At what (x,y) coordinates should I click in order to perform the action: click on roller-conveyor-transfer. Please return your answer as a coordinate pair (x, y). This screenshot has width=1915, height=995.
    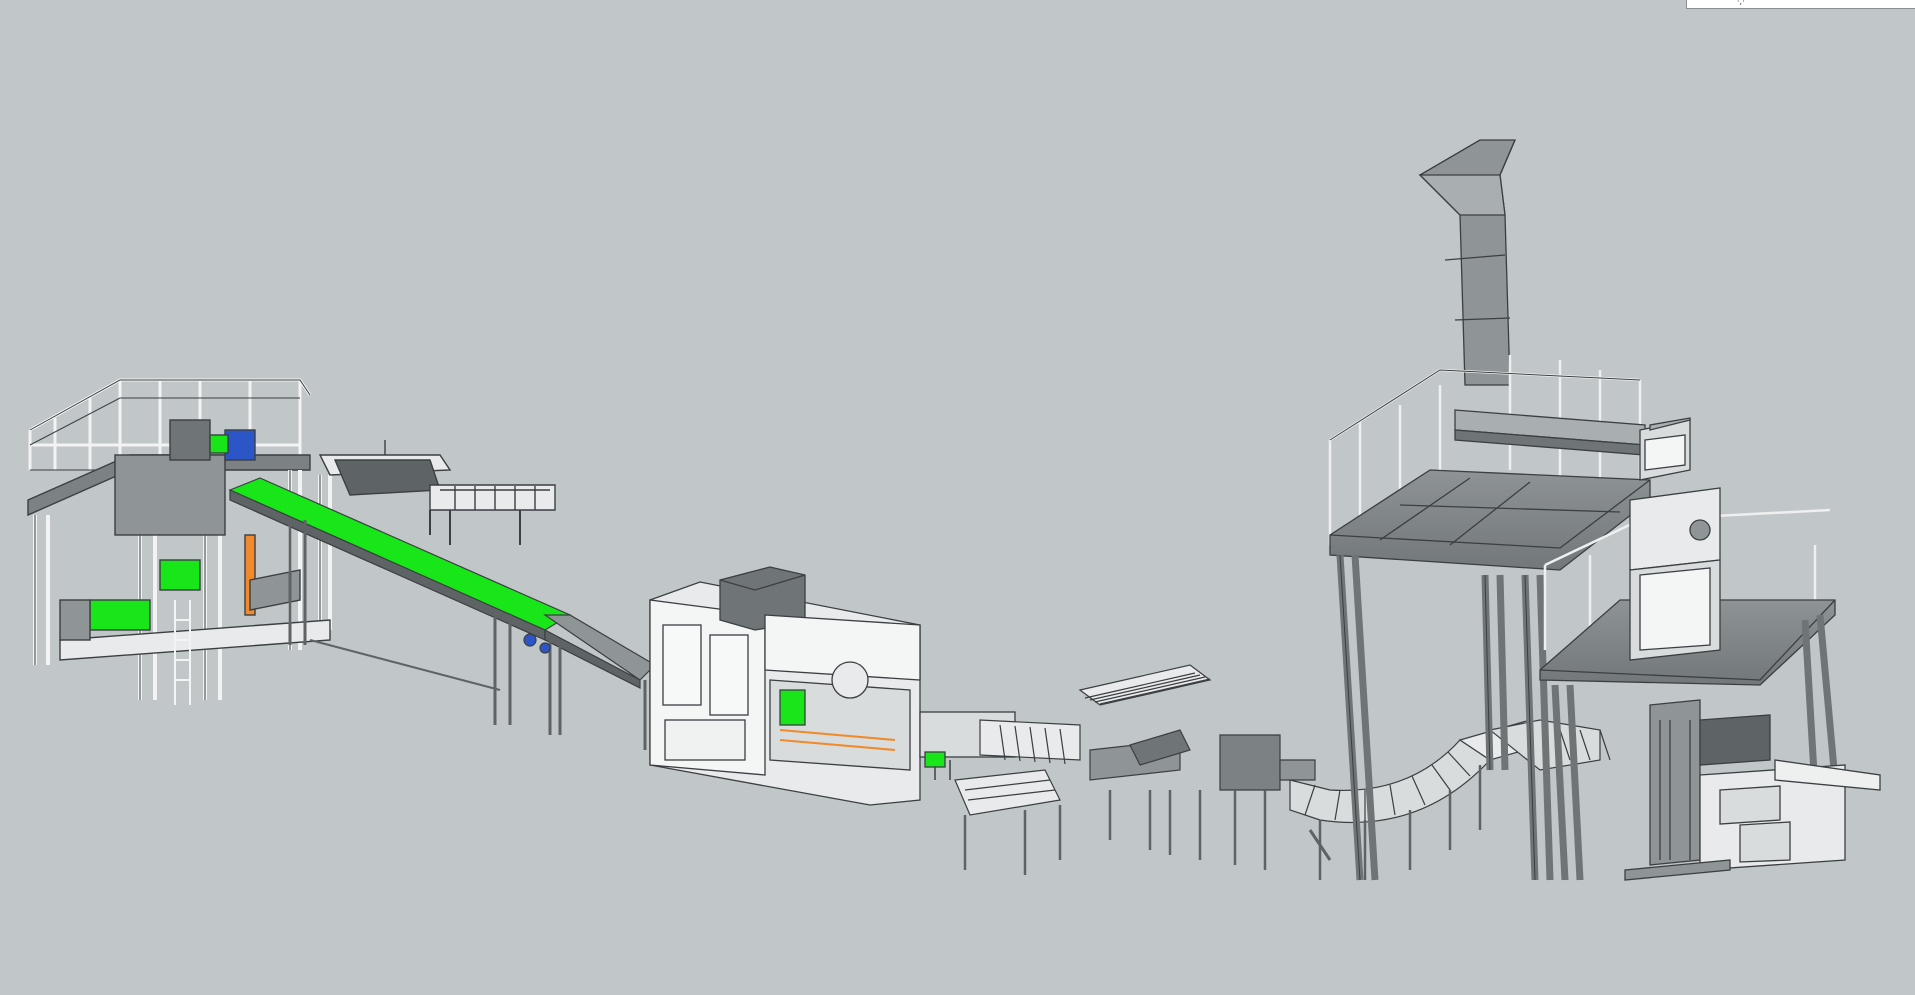
    Looking at the image, I should click on (1135, 769).